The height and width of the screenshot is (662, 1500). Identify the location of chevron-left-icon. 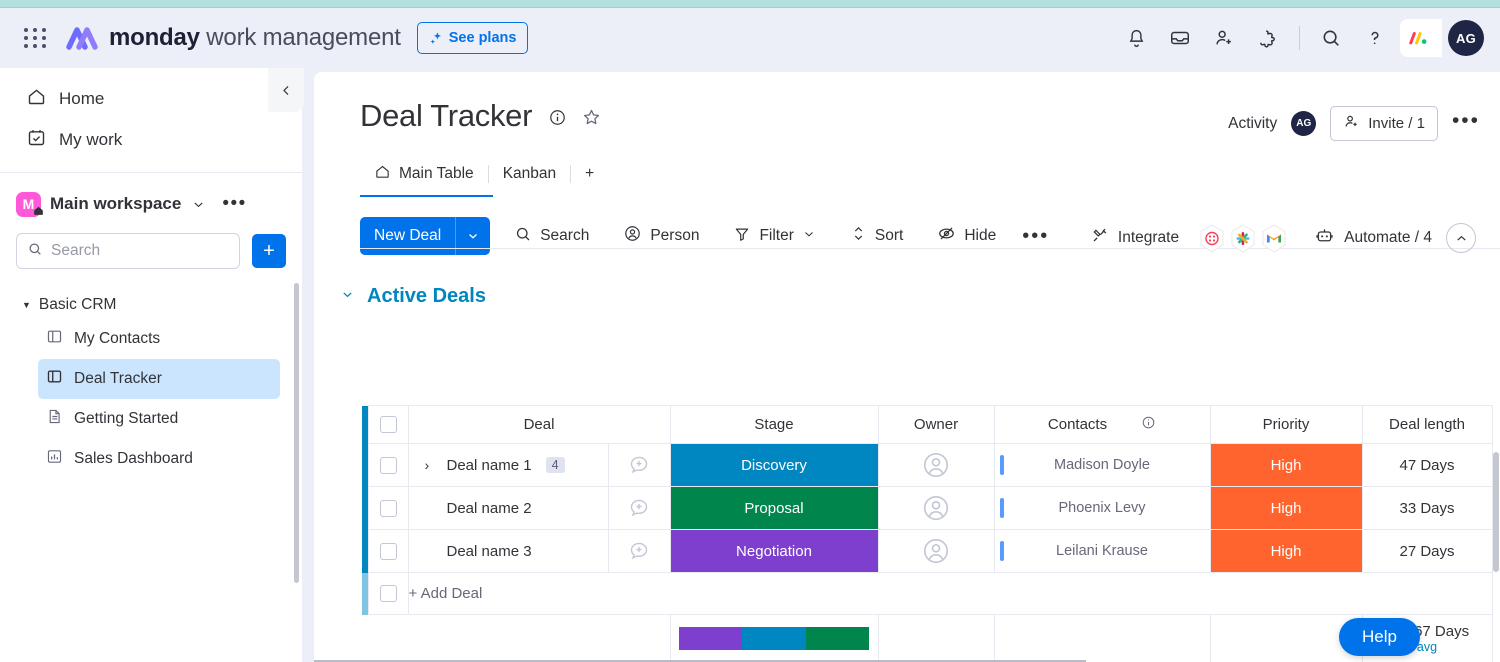
(285, 90).